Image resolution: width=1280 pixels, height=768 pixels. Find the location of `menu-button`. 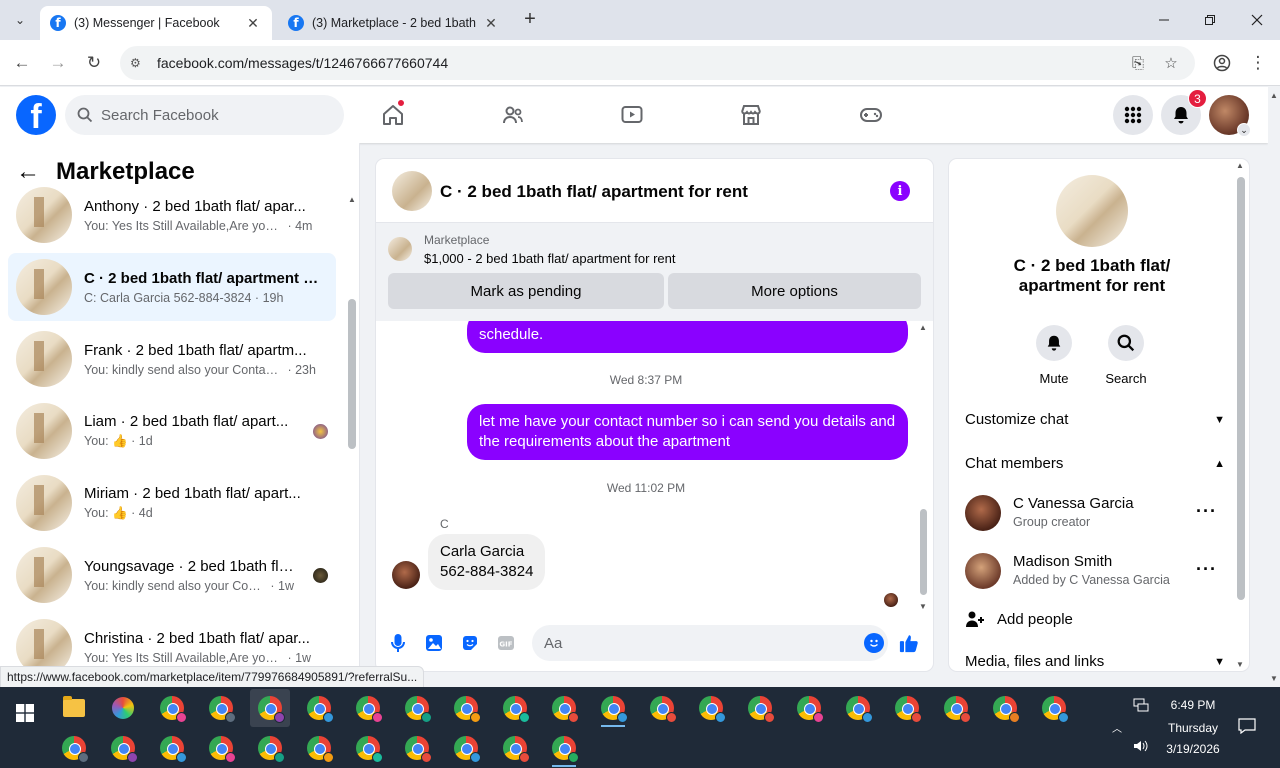

menu-button is located at coordinates (1133, 115).